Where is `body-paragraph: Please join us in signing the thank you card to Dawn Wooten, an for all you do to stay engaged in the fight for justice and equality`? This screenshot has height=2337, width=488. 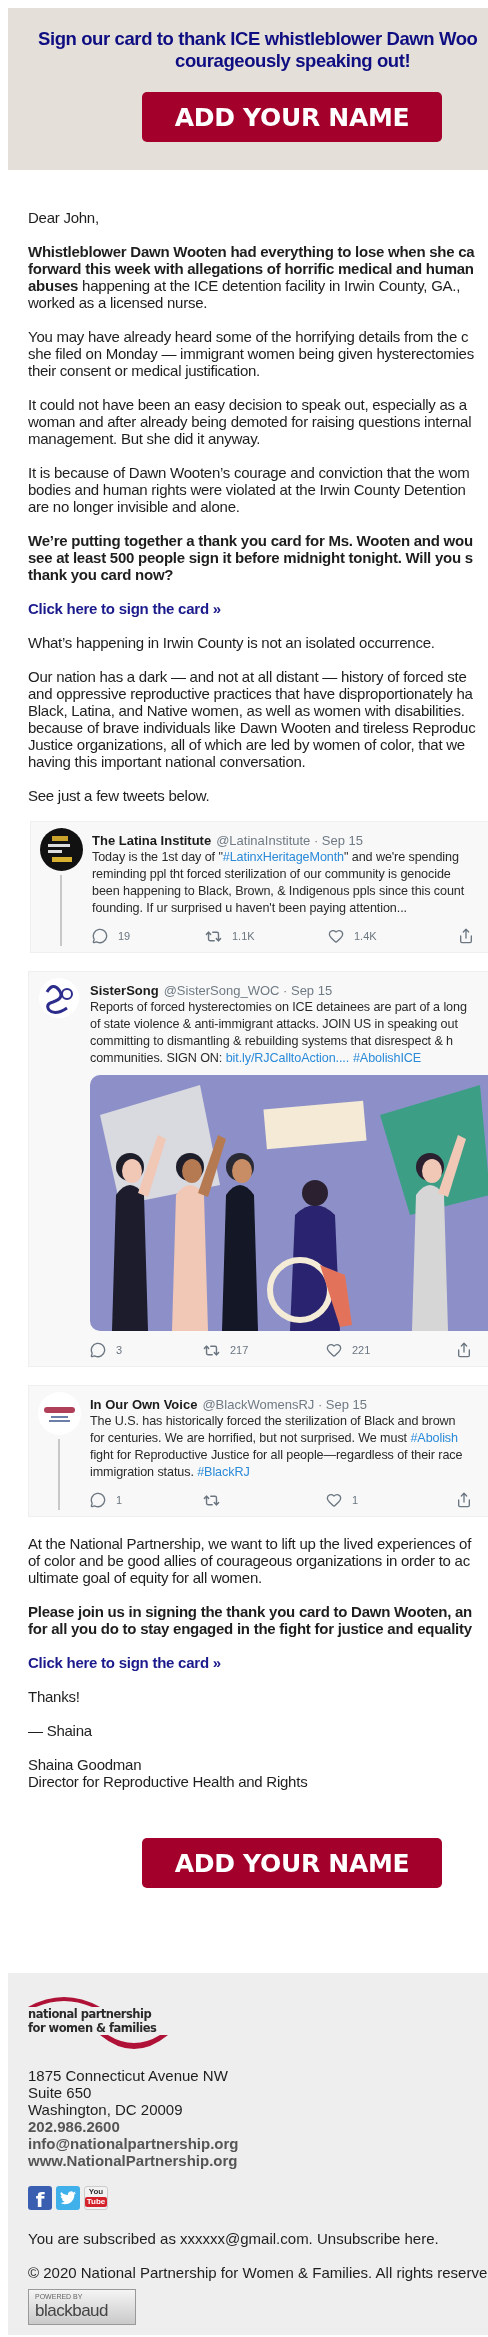
body-paragraph: Please join us in signing the thank you card to Dawn Wooten, an for all you do to stay engaged in the fight for justice and equality is located at coordinates (251, 1620).